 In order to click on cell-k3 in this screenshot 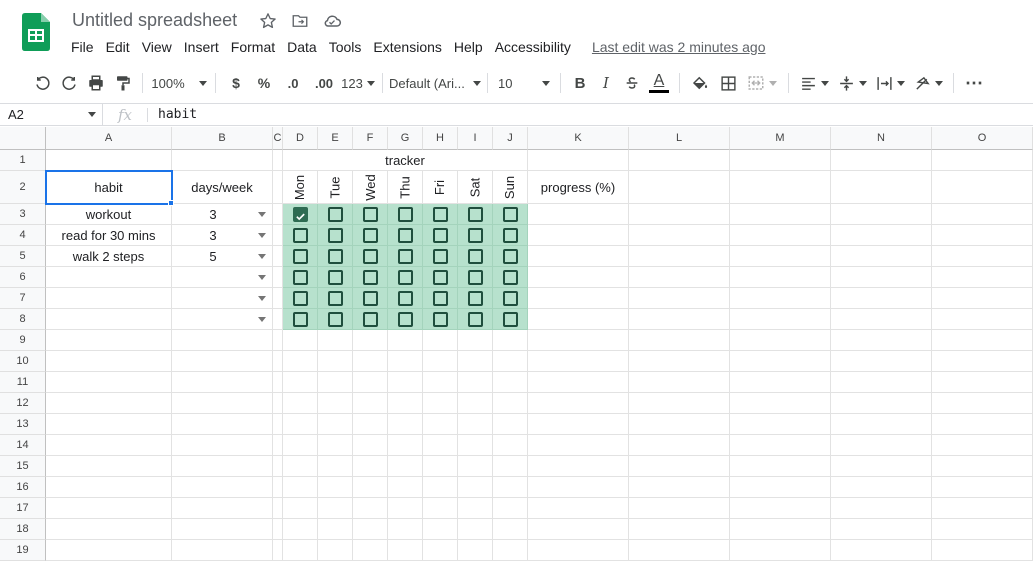, I will do `click(578, 214)`.